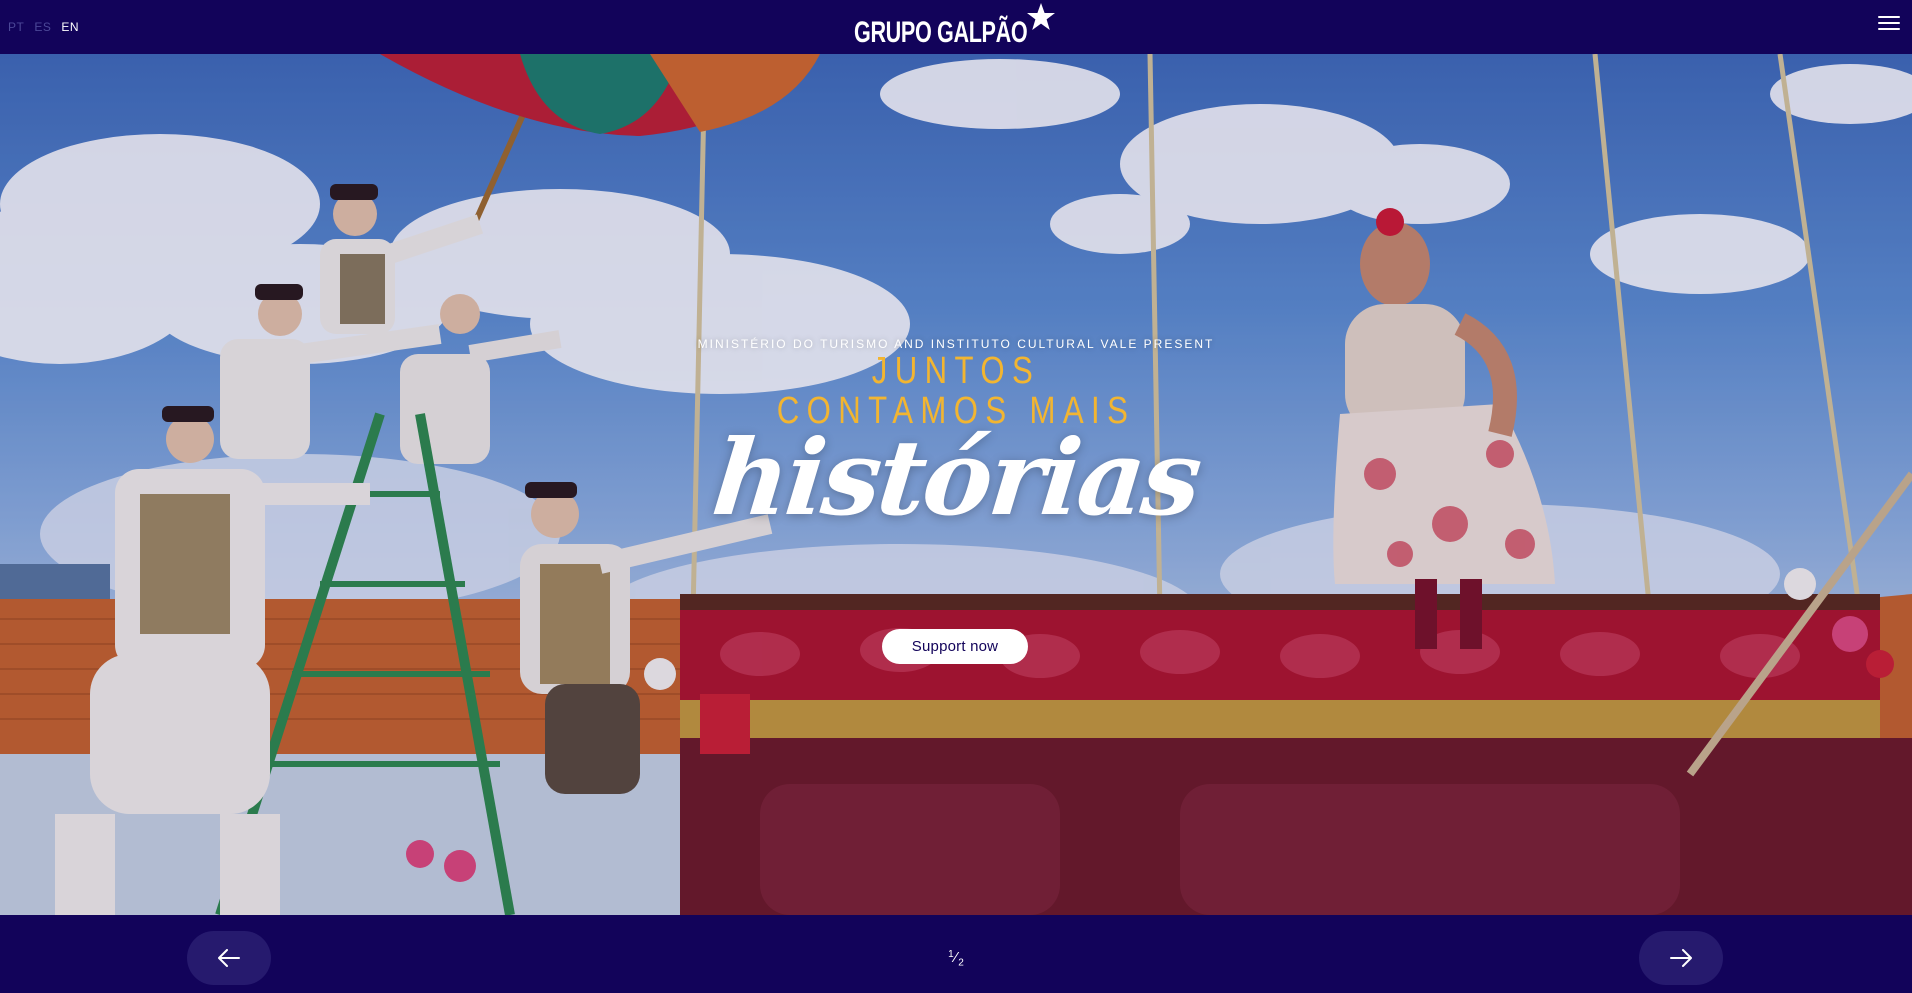 The image size is (1912, 993). Describe the element at coordinates (1889, 25) in the screenshot. I see `hamburger-menu-icon` at that location.